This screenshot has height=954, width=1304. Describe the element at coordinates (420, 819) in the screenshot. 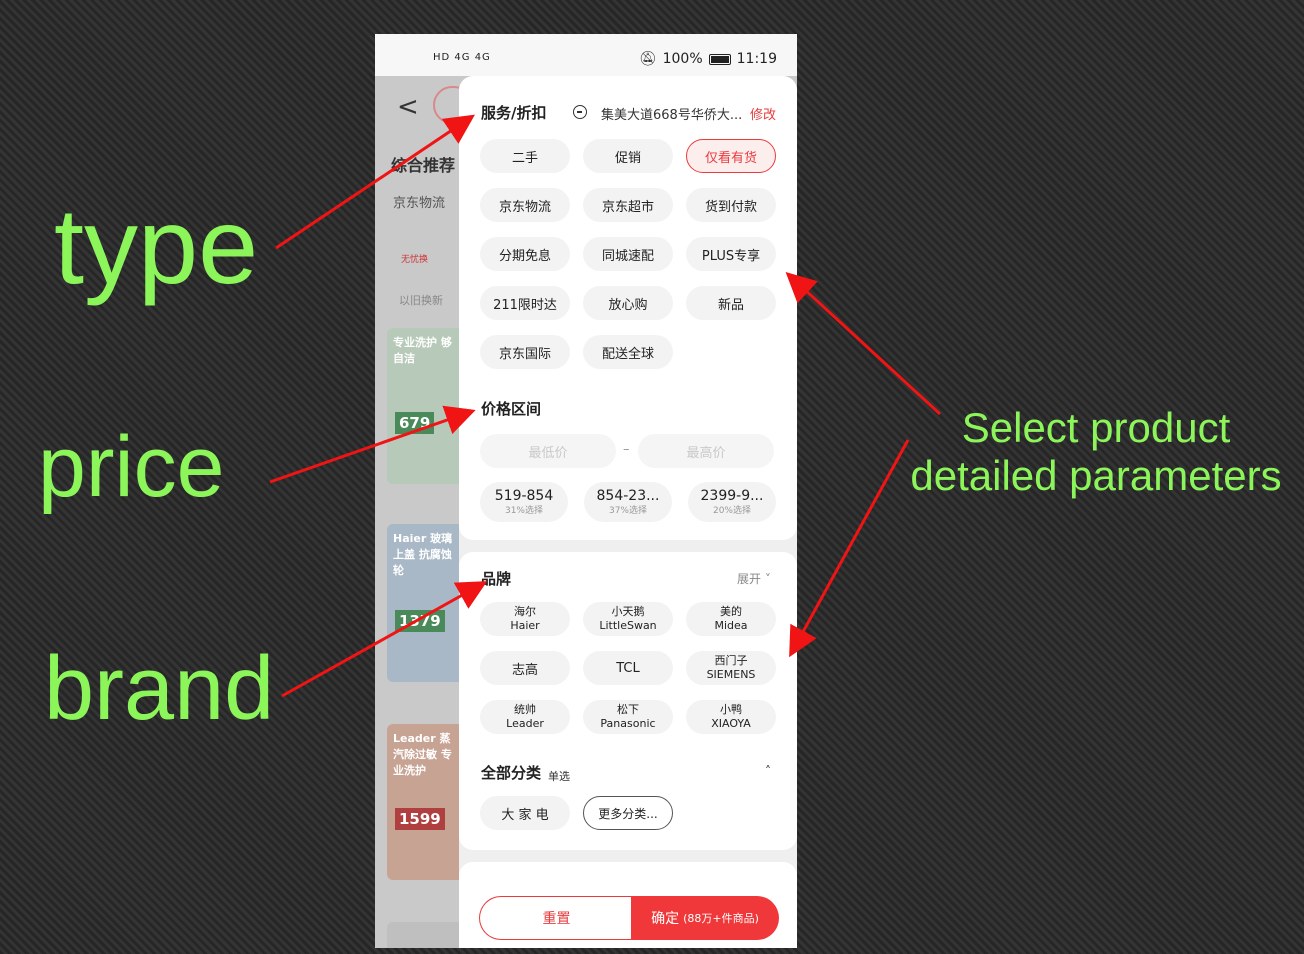

I see `product-price: 1599` at that location.